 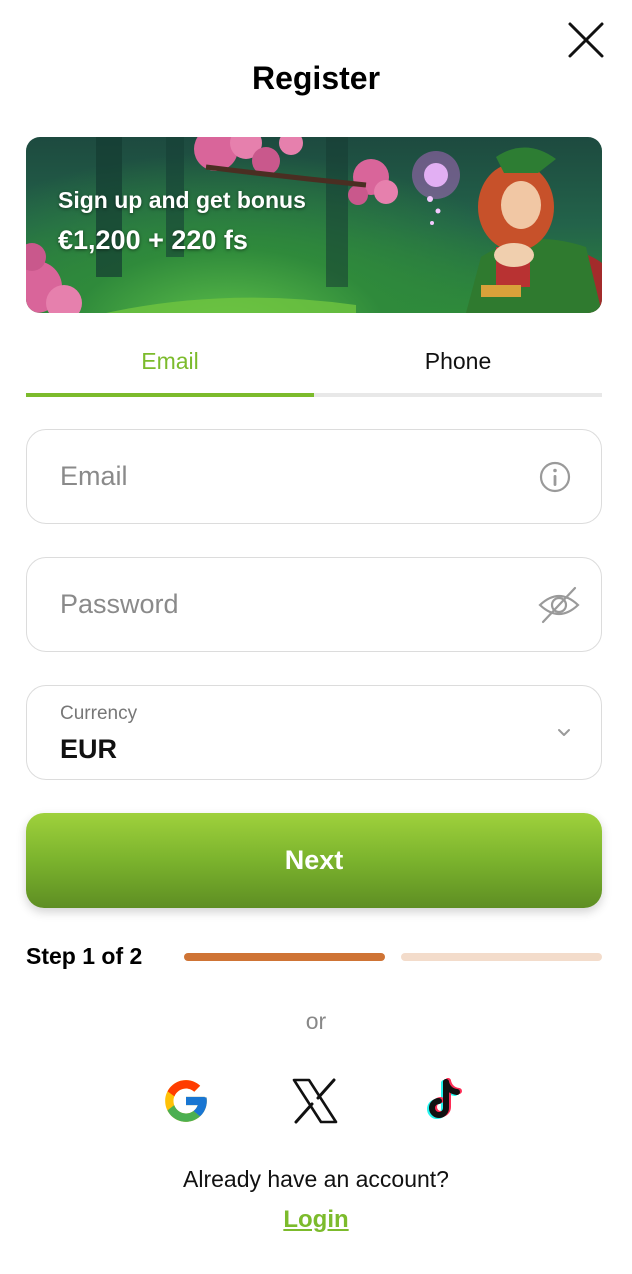 I want to click on google-login-button, so click(x=186, y=1101).